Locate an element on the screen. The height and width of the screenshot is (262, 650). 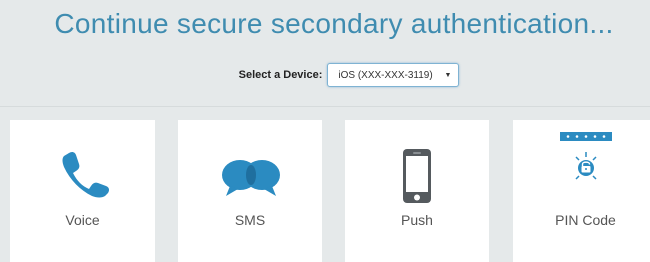
sms-method-card: SMS is located at coordinates (250, 191).